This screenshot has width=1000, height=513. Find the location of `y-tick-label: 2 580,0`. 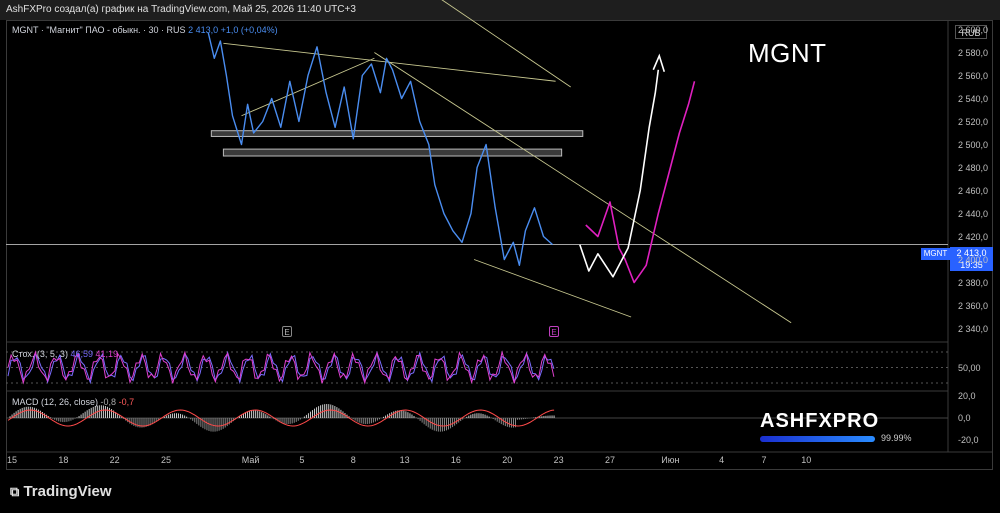

y-tick-label: 2 580,0 is located at coordinates (973, 52).